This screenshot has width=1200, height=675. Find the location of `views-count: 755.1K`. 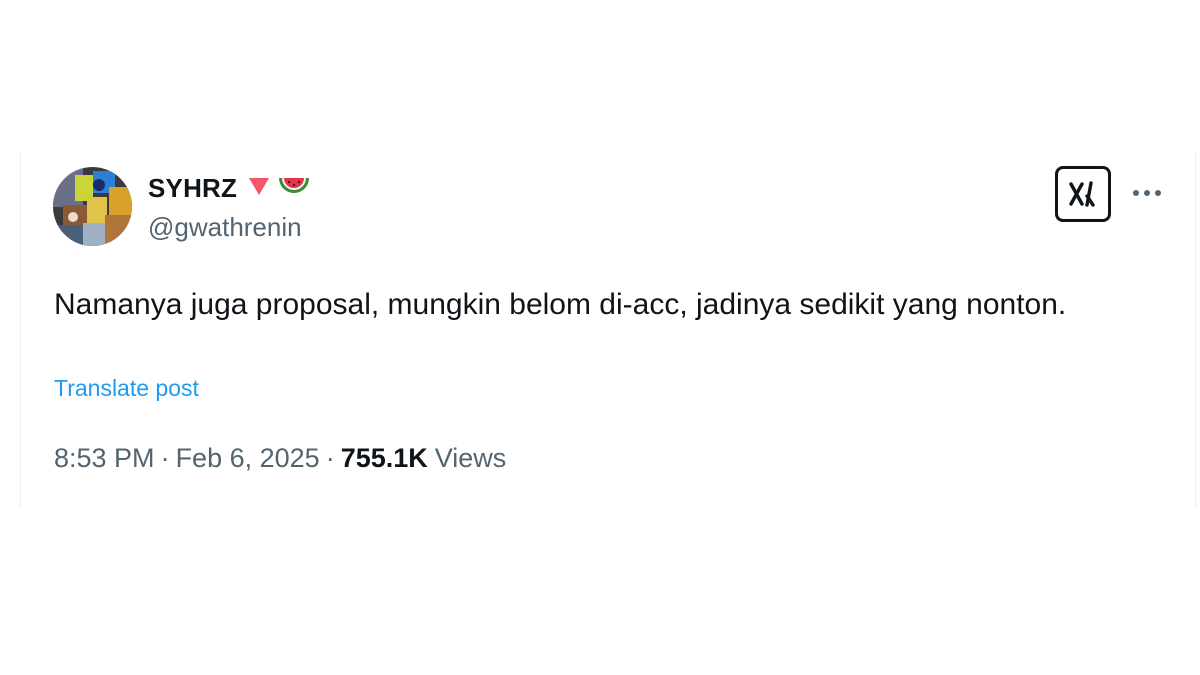

views-count: 755.1K is located at coordinates (384, 458).